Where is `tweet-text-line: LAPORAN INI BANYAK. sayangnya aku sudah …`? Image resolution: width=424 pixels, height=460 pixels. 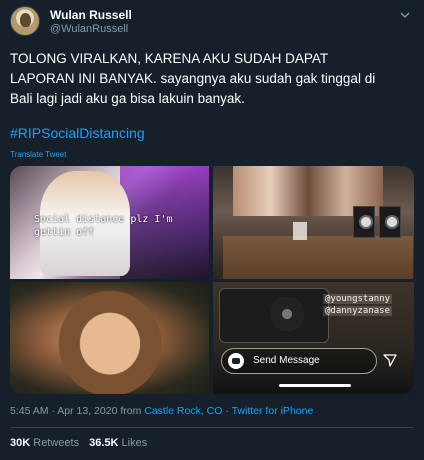
tweet-text-line: LAPORAN INI BANYAK. sayangnya aku sudah … is located at coordinates (193, 78).